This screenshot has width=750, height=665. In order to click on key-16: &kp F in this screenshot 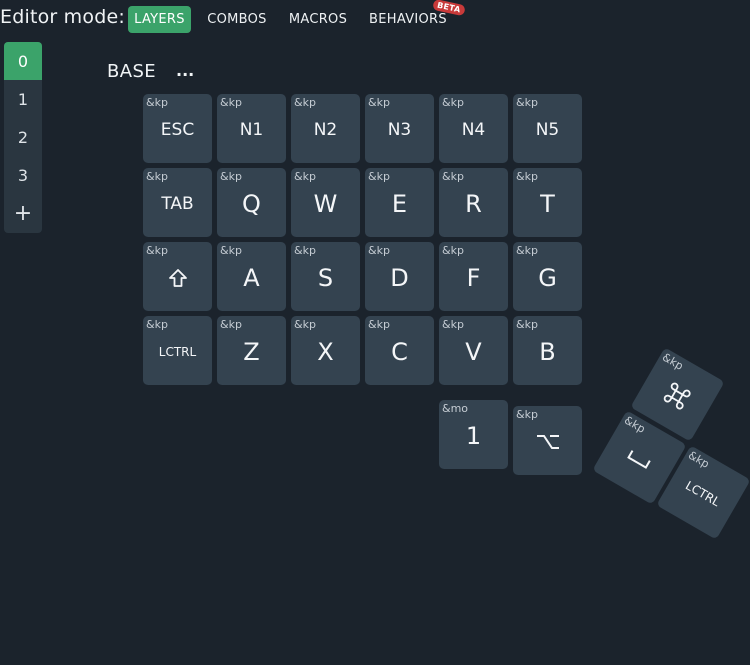, I will do `click(473, 276)`.